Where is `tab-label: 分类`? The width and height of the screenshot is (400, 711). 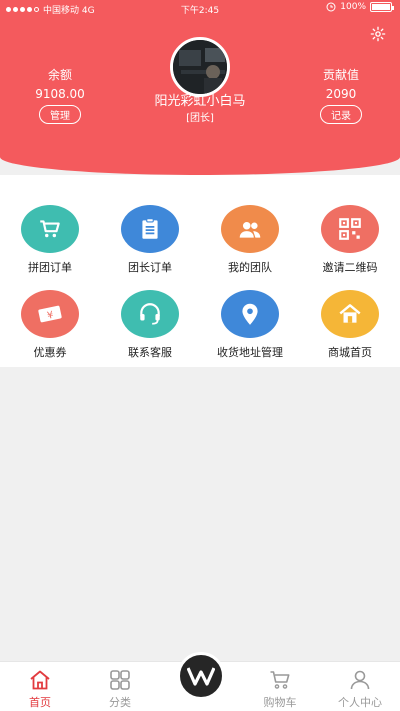
tab-label: 分类 is located at coordinates (120, 702).